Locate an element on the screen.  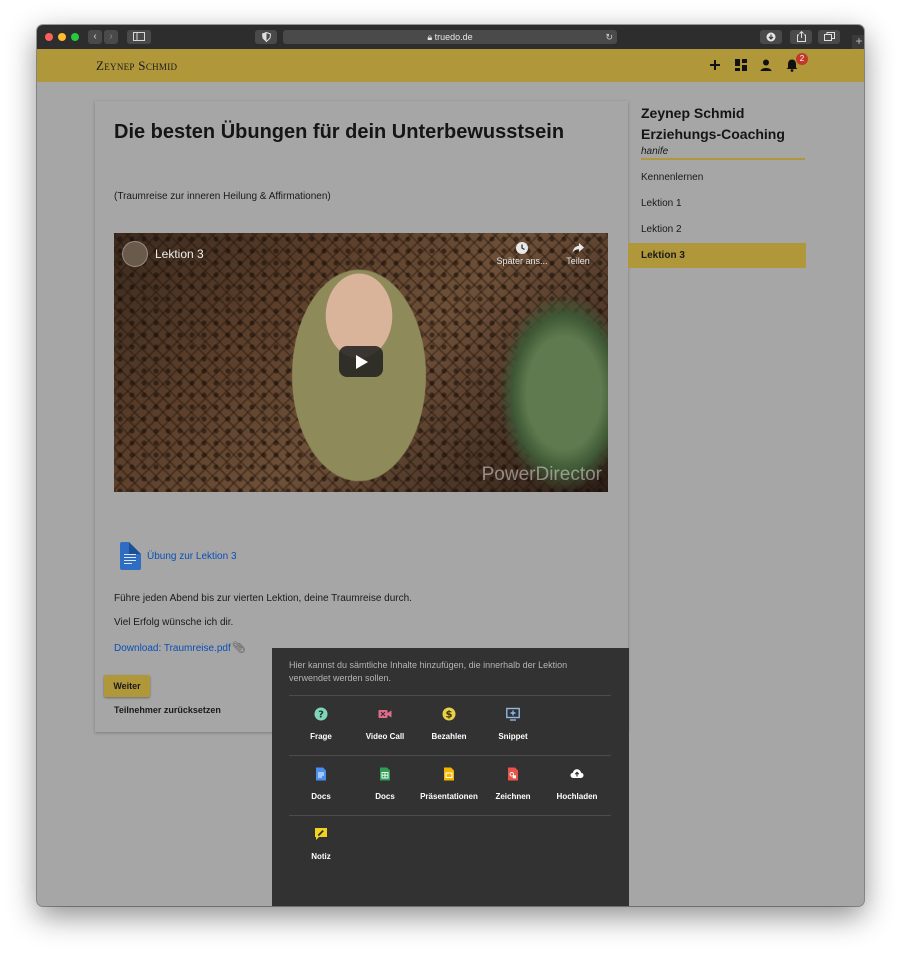
question-icon: ? is located at coordinates (321, 714).